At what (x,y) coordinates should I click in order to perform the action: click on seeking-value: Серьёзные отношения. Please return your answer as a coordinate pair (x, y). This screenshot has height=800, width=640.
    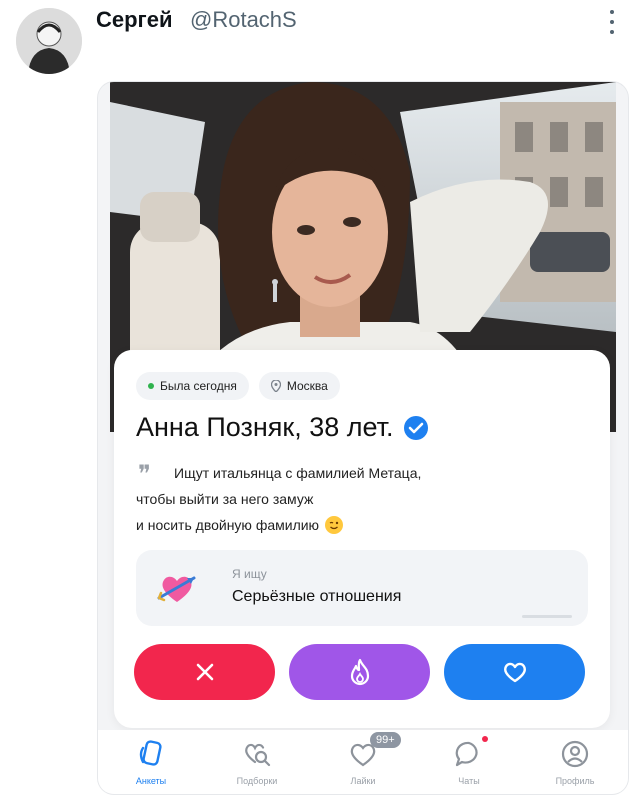
    Looking at the image, I should click on (317, 596).